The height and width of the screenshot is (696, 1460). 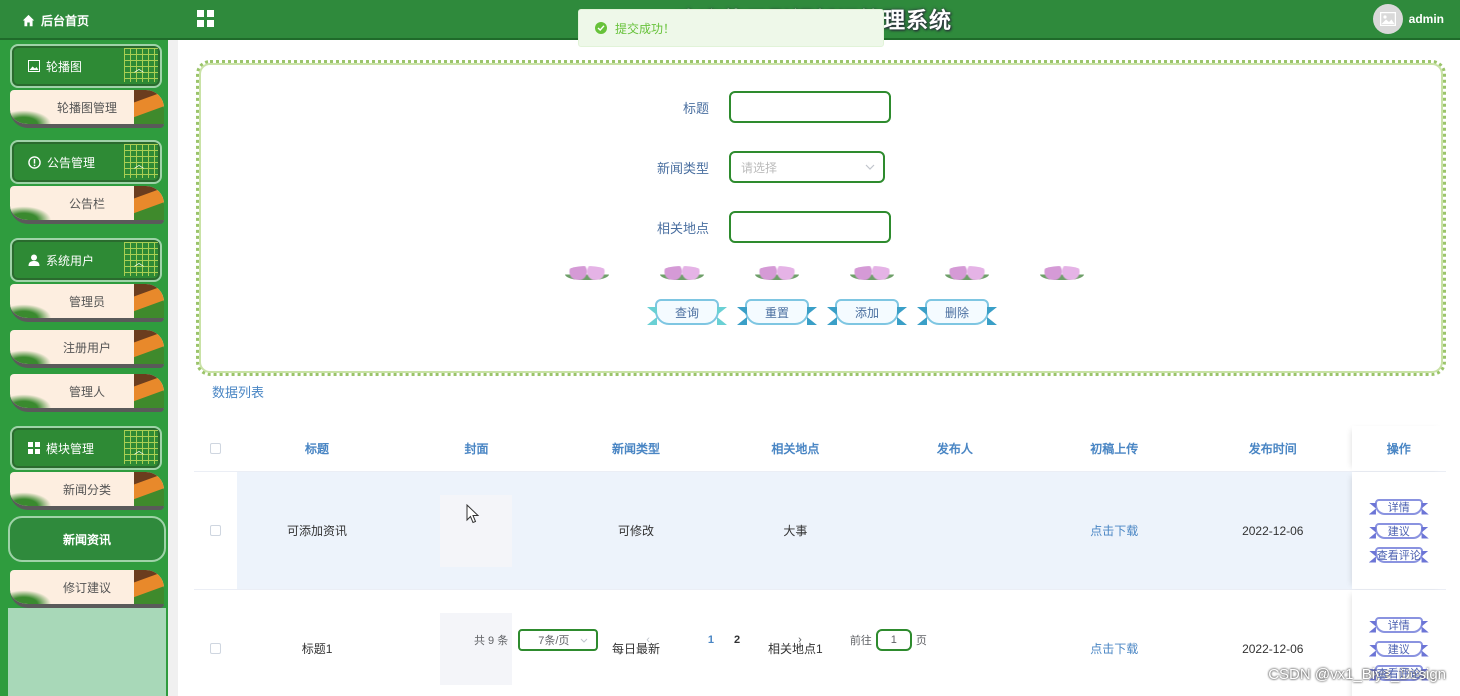 What do you see at coordinates (491, 641) in the screenshot?
I see `total-count: 共 9 条` at bounding box center [491, 641].